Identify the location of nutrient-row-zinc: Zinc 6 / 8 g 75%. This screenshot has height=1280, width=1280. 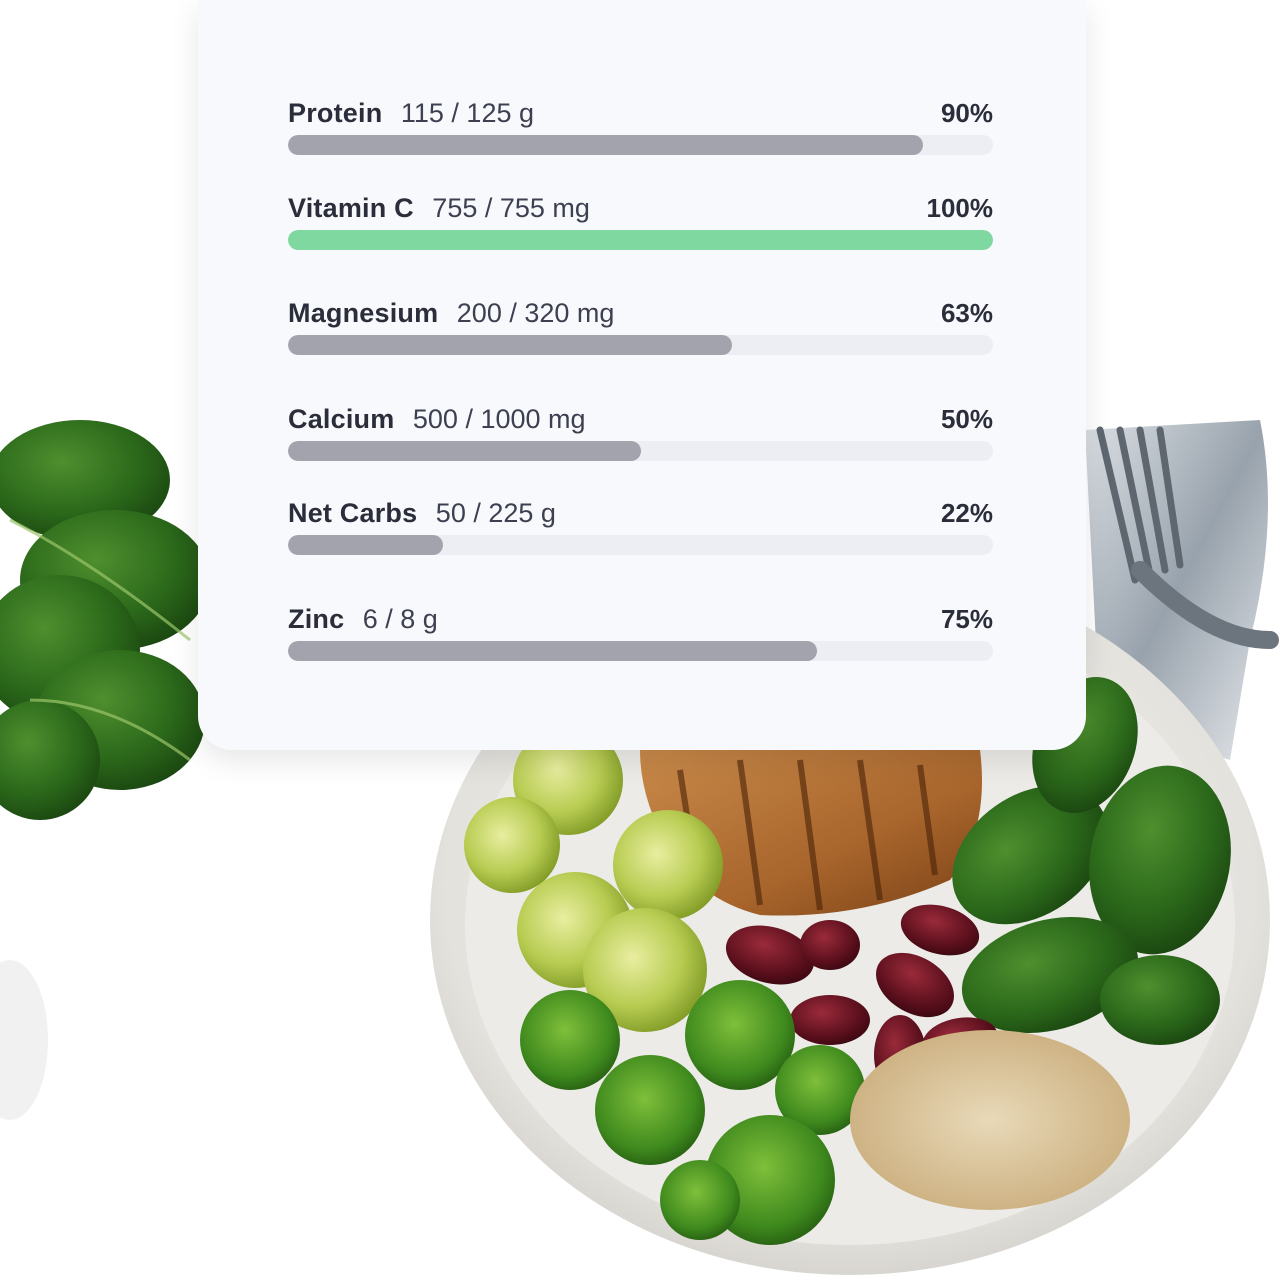
(640, 634).